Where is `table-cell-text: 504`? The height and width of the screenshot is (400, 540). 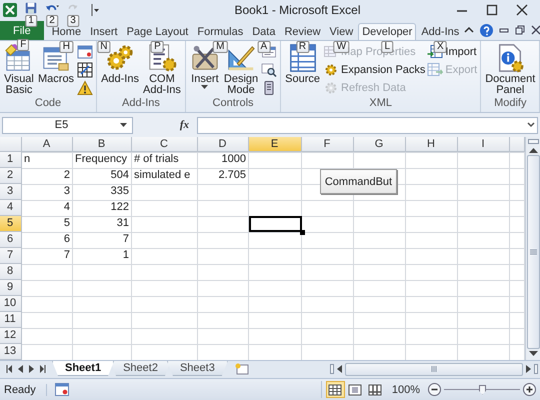
table-cell-text: 504 is located at coordinates (120, 175).